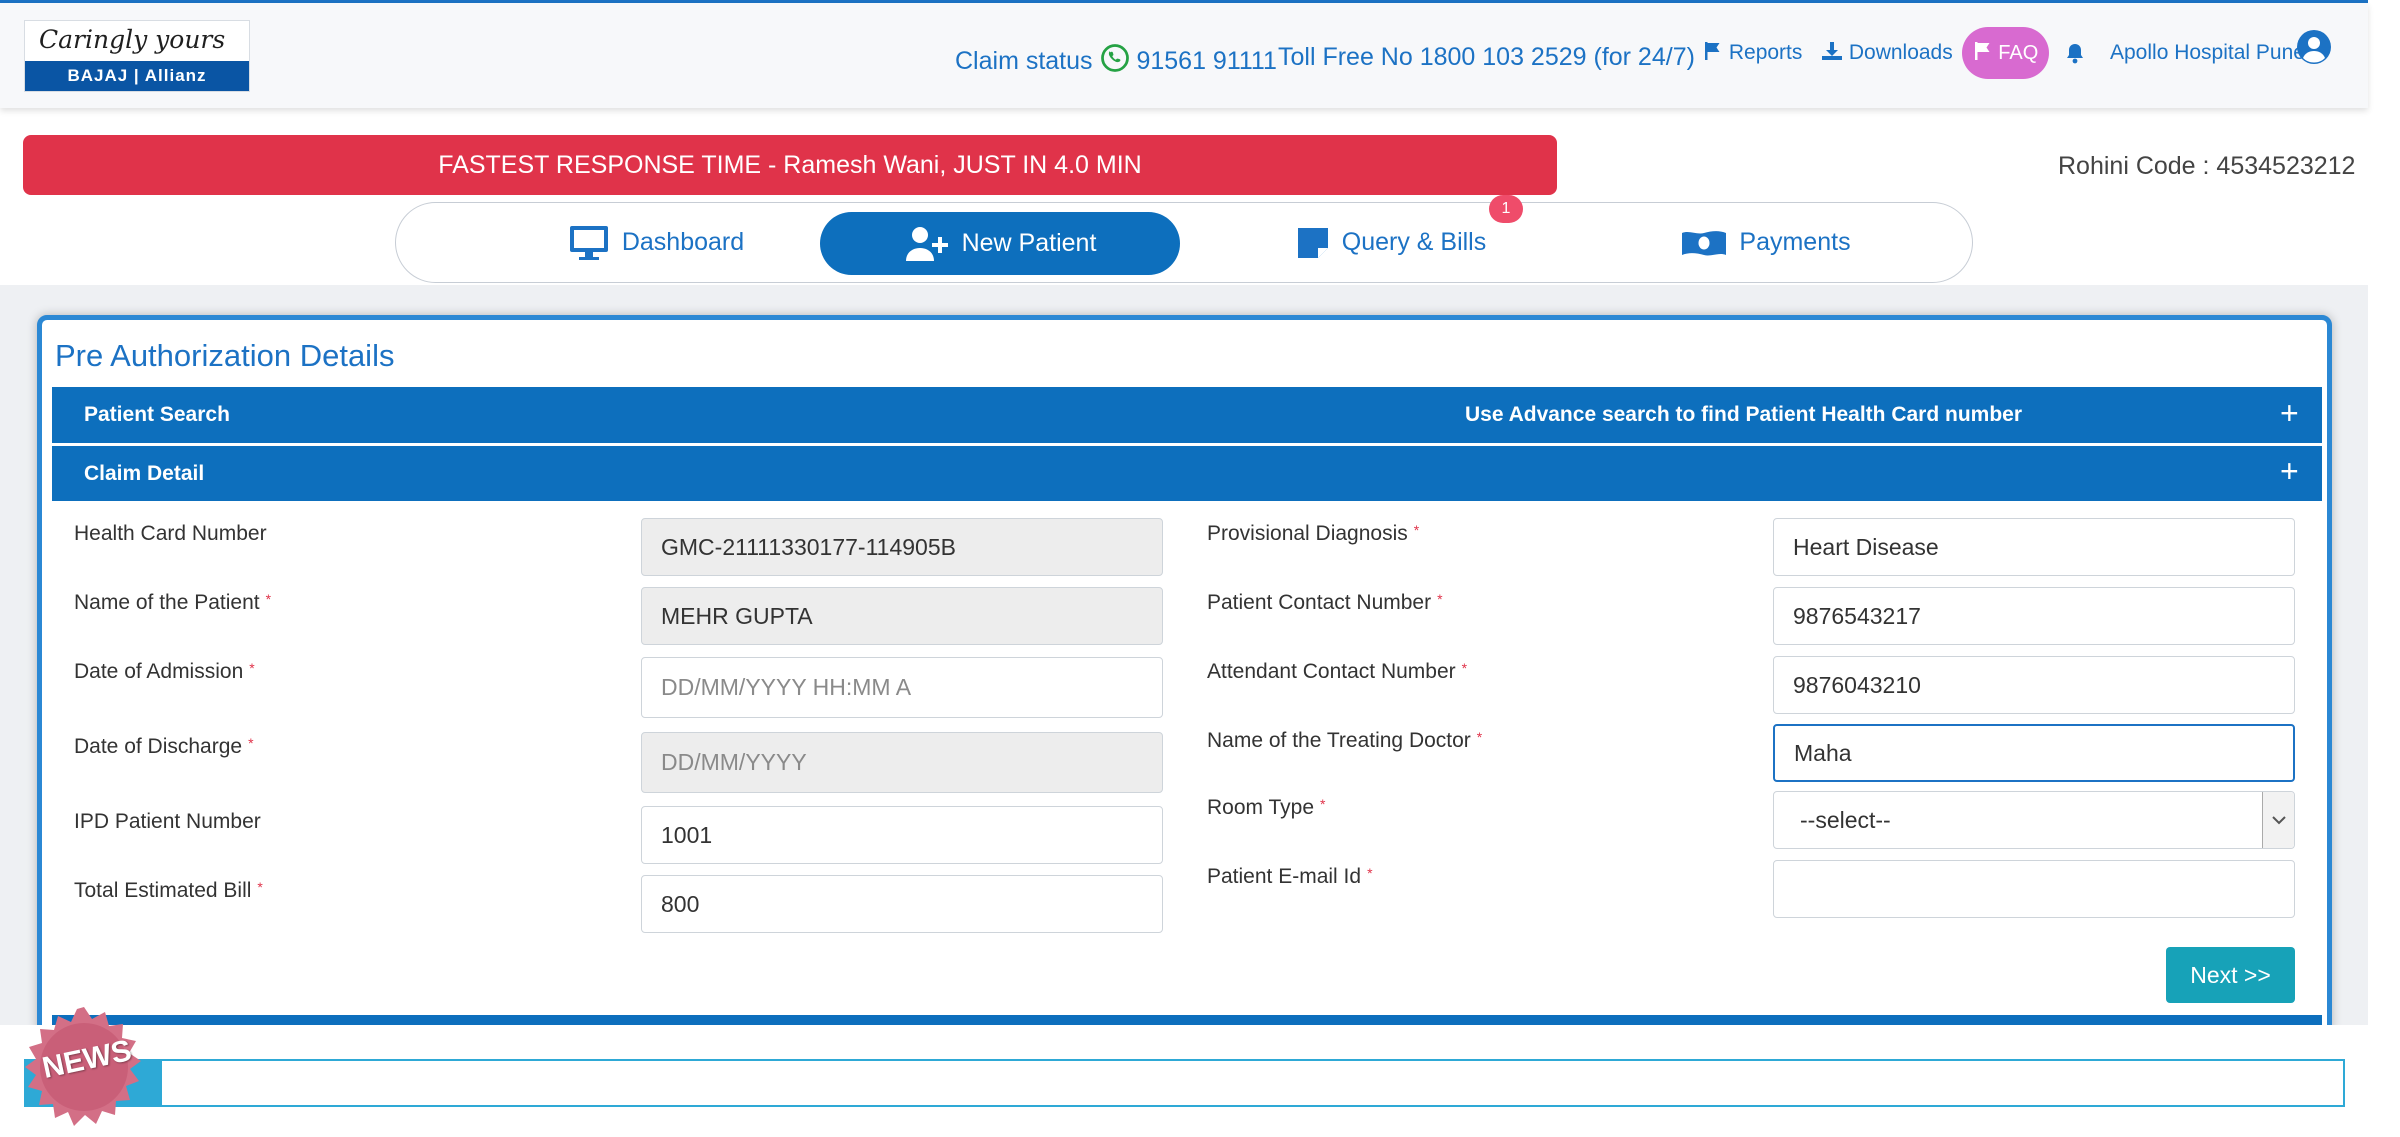  Describe the element at coordinates (2034, 753) in the screenshot. I see `treating-doctor-field` at that location.